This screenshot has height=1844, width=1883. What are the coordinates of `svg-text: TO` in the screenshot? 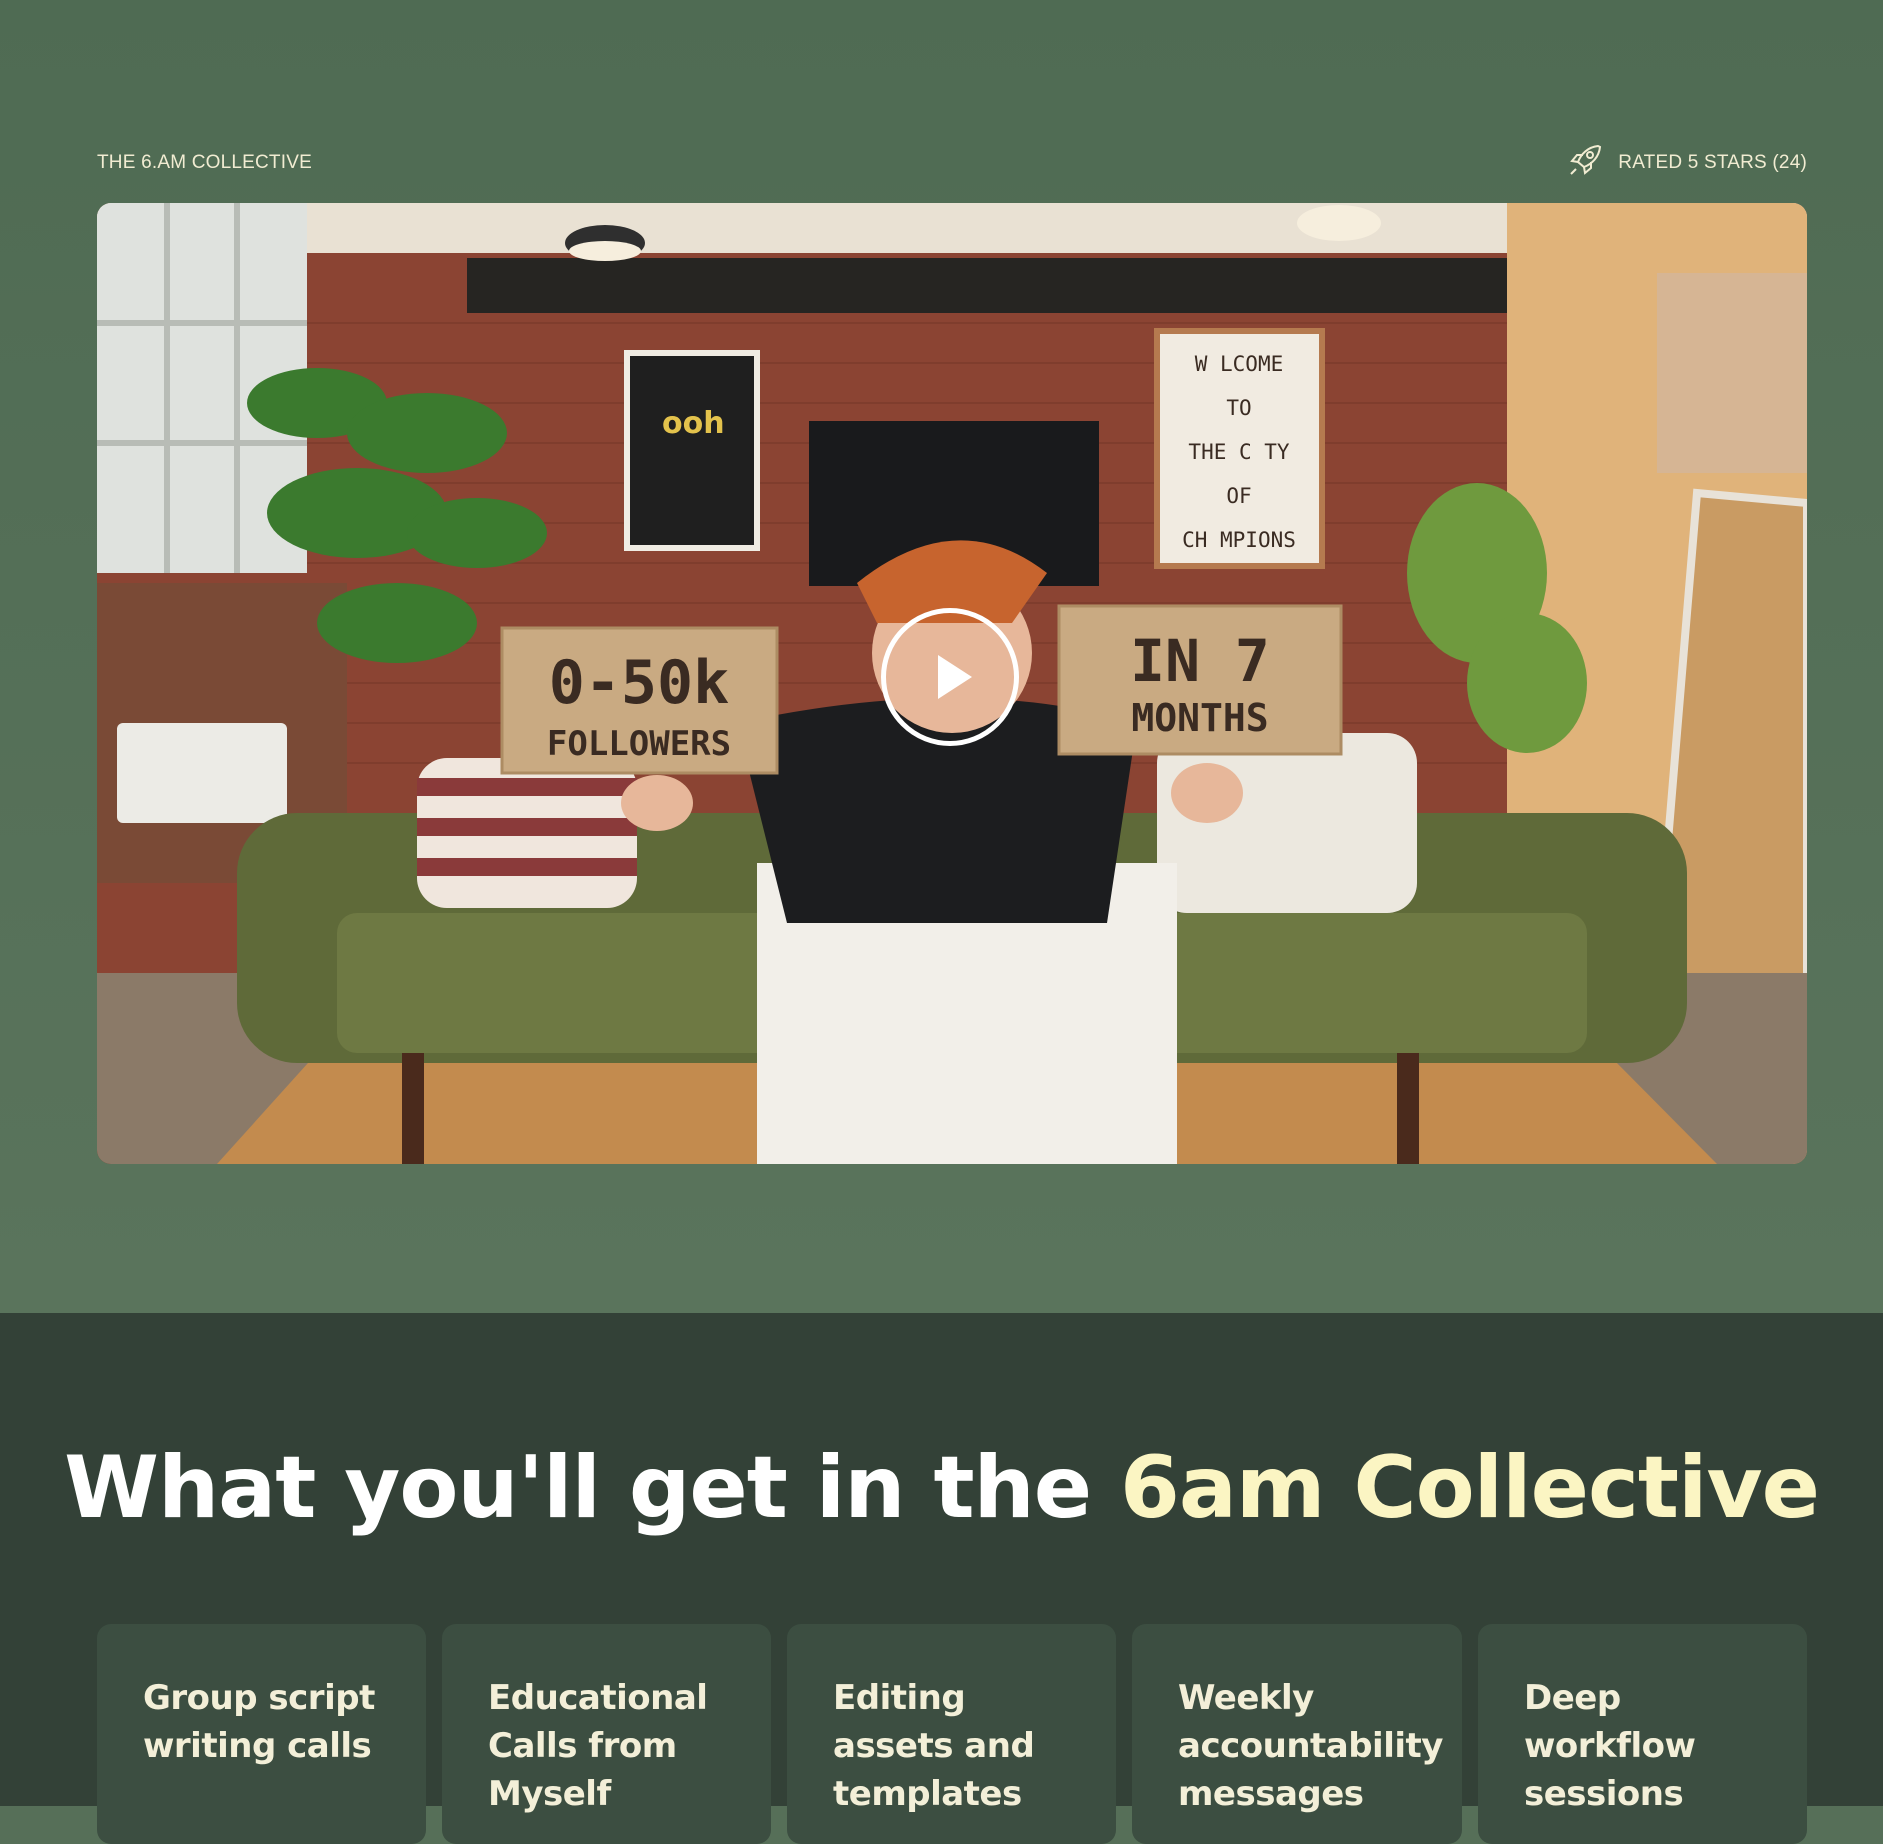 It's located at (1238, 408).